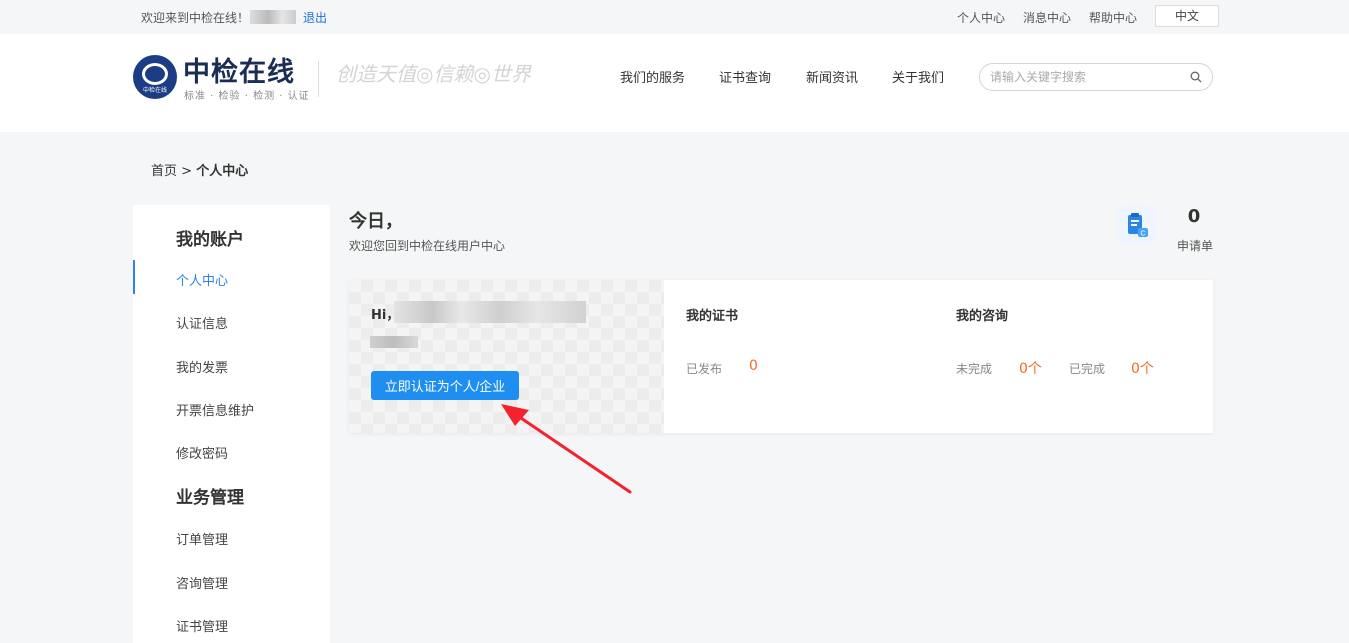 Image resolution: width=1349 pixels, height=643 pixels. What do you see at coordinates (202, 322) in the screenshot?
I see `sidebar-item-verification: 认证信息` at bounding box center [202, 322].